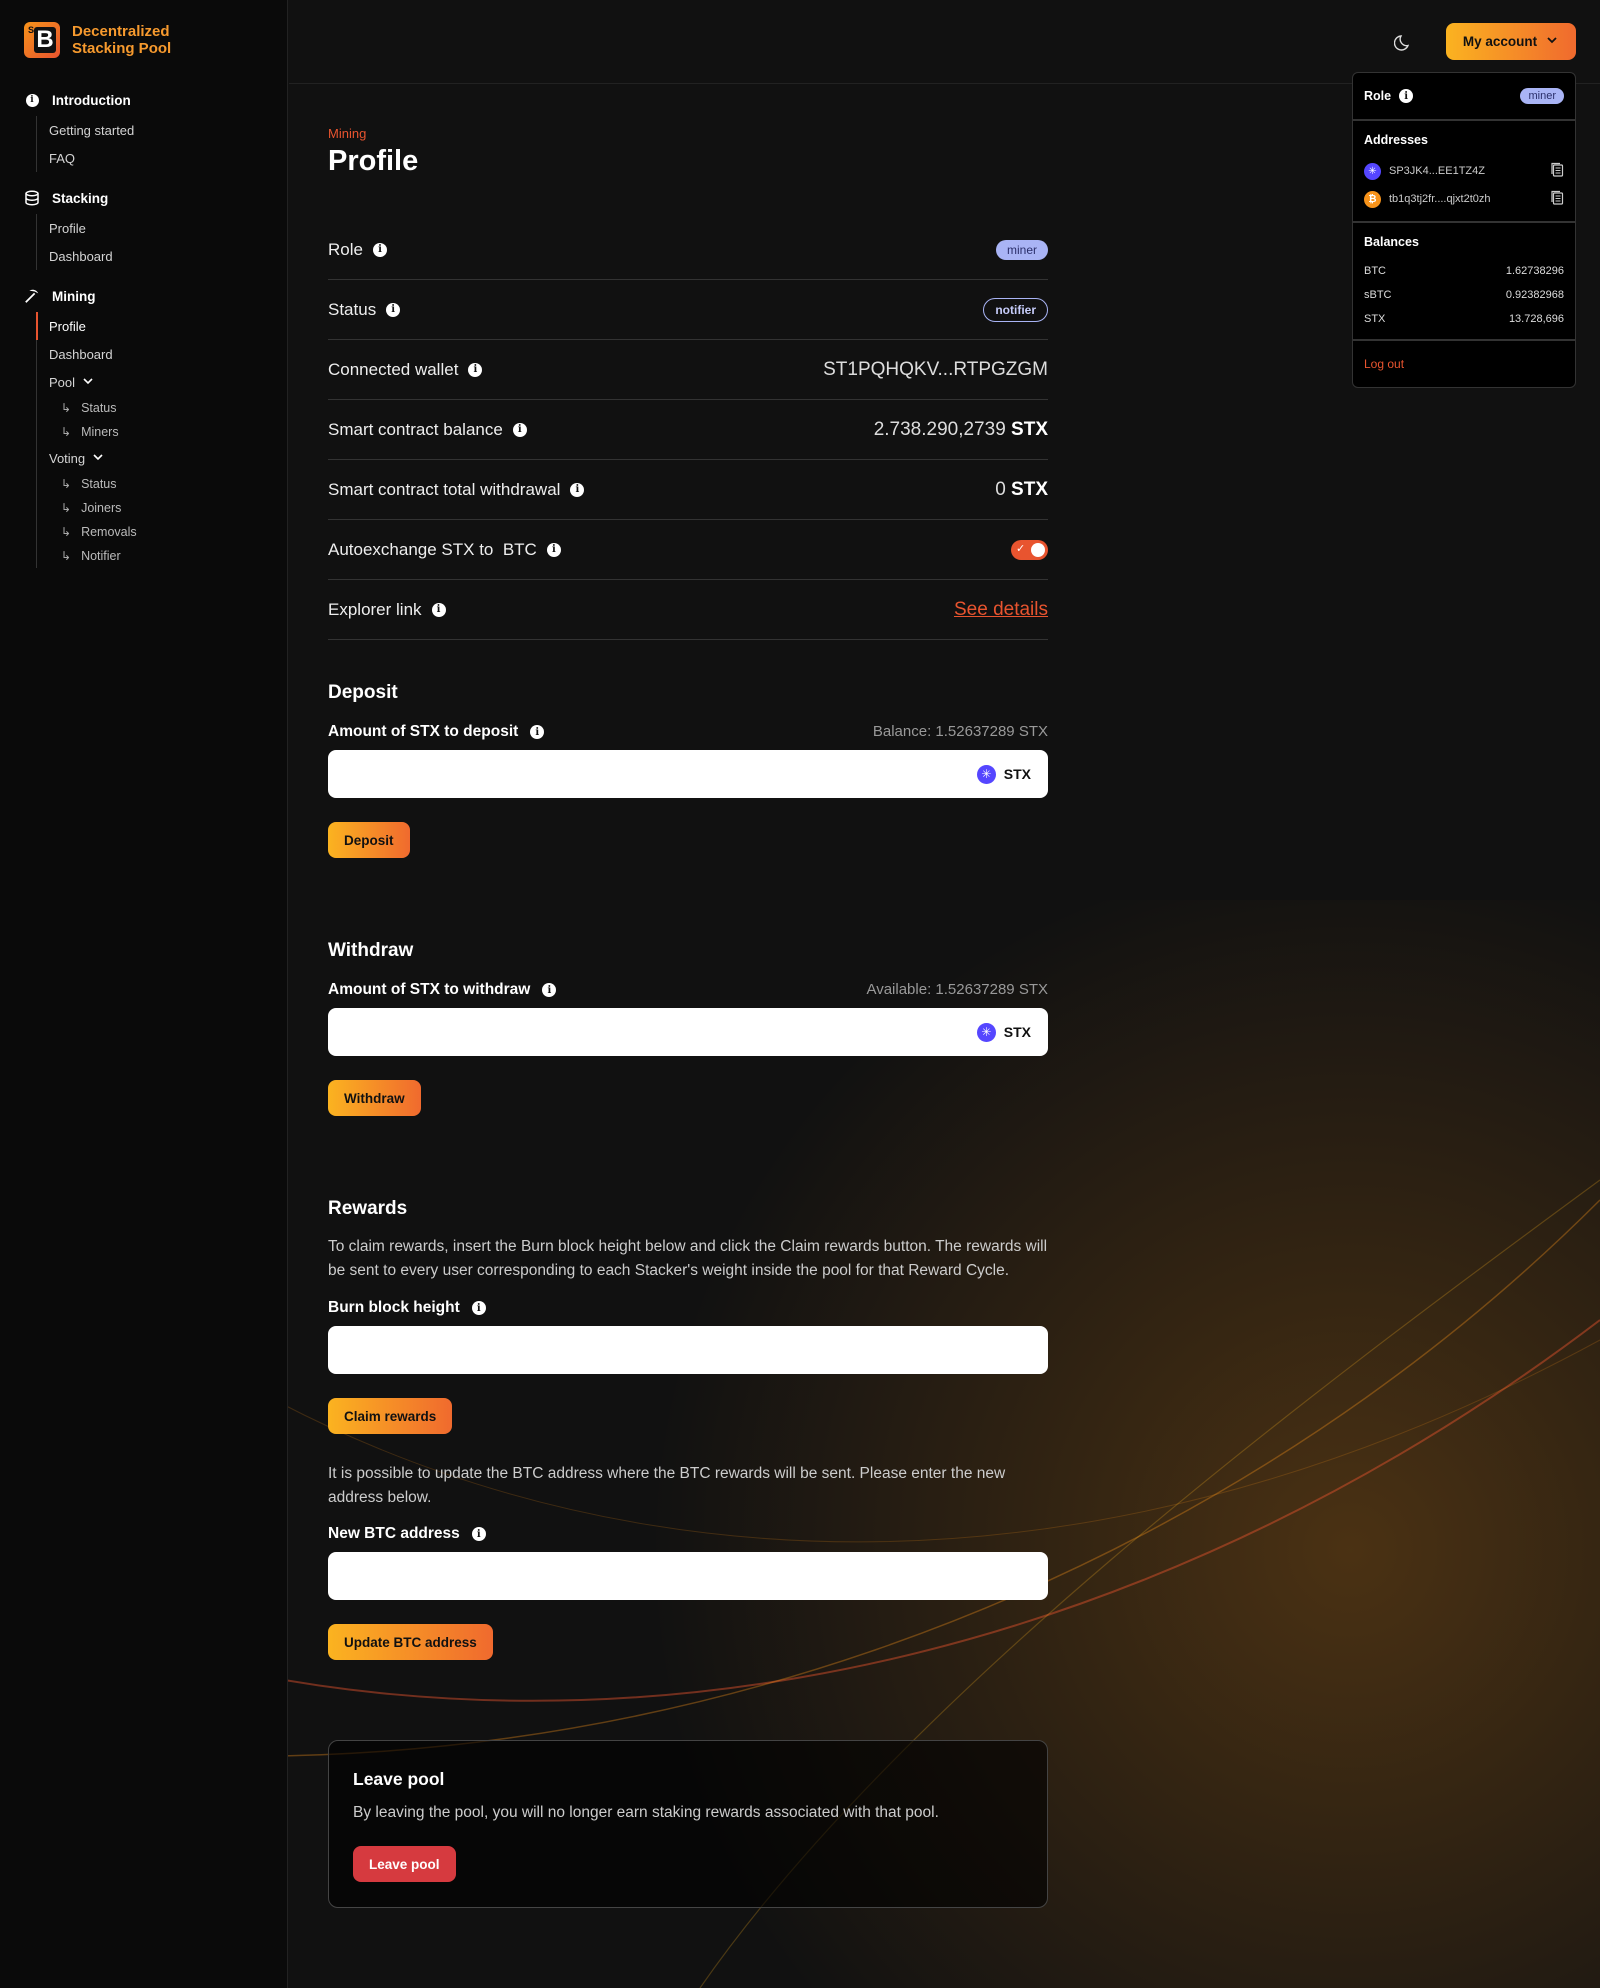  Describe the element at coordinates (1378, 295) in the screenshot. I see `balance-name: sBTC` at that location.